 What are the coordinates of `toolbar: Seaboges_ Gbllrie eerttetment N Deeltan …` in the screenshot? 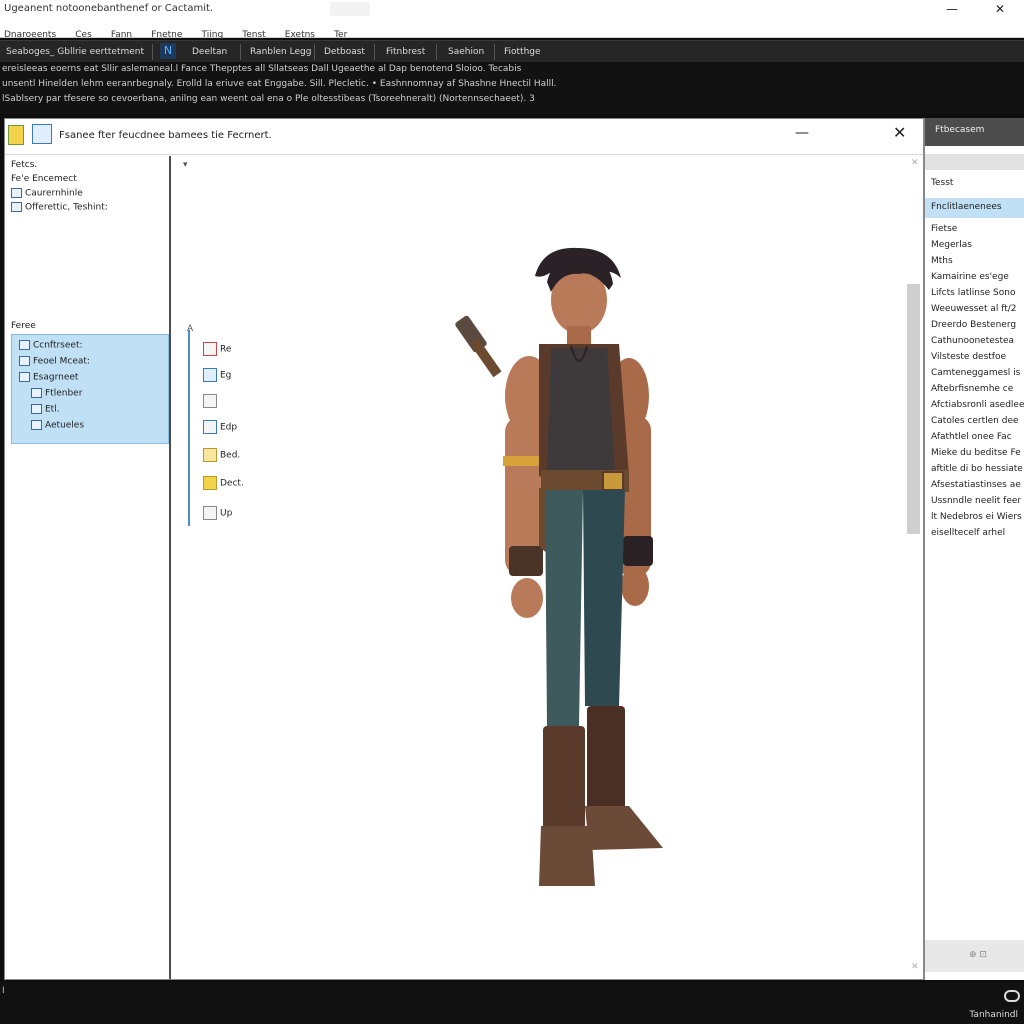 It's located at (512, 51).